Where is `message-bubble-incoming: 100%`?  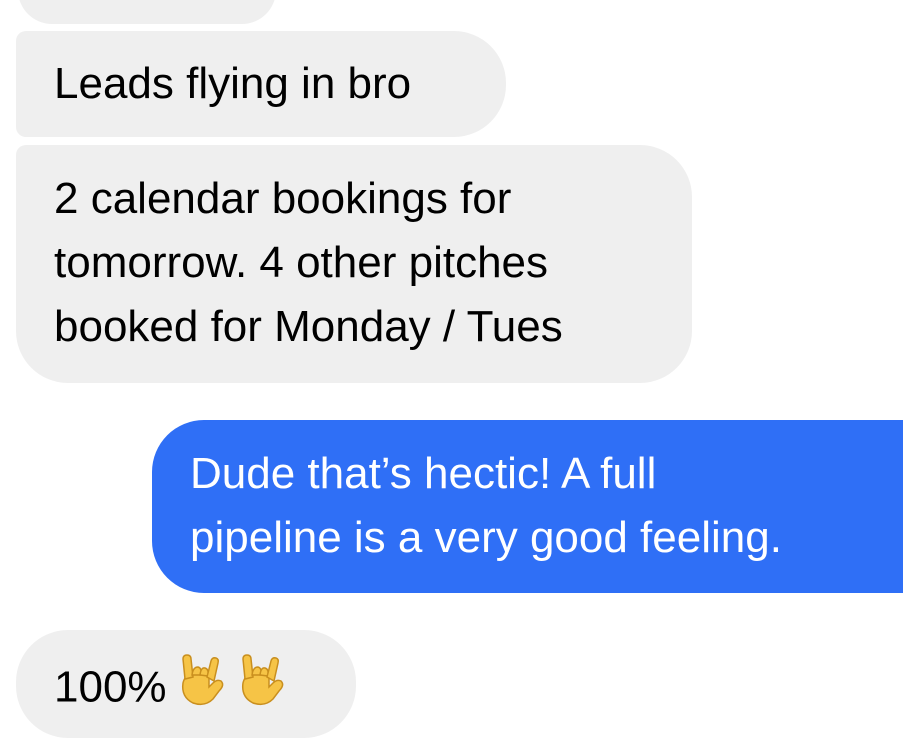
message-bubble-incoming: 100% is located at coordinates (186, 684).